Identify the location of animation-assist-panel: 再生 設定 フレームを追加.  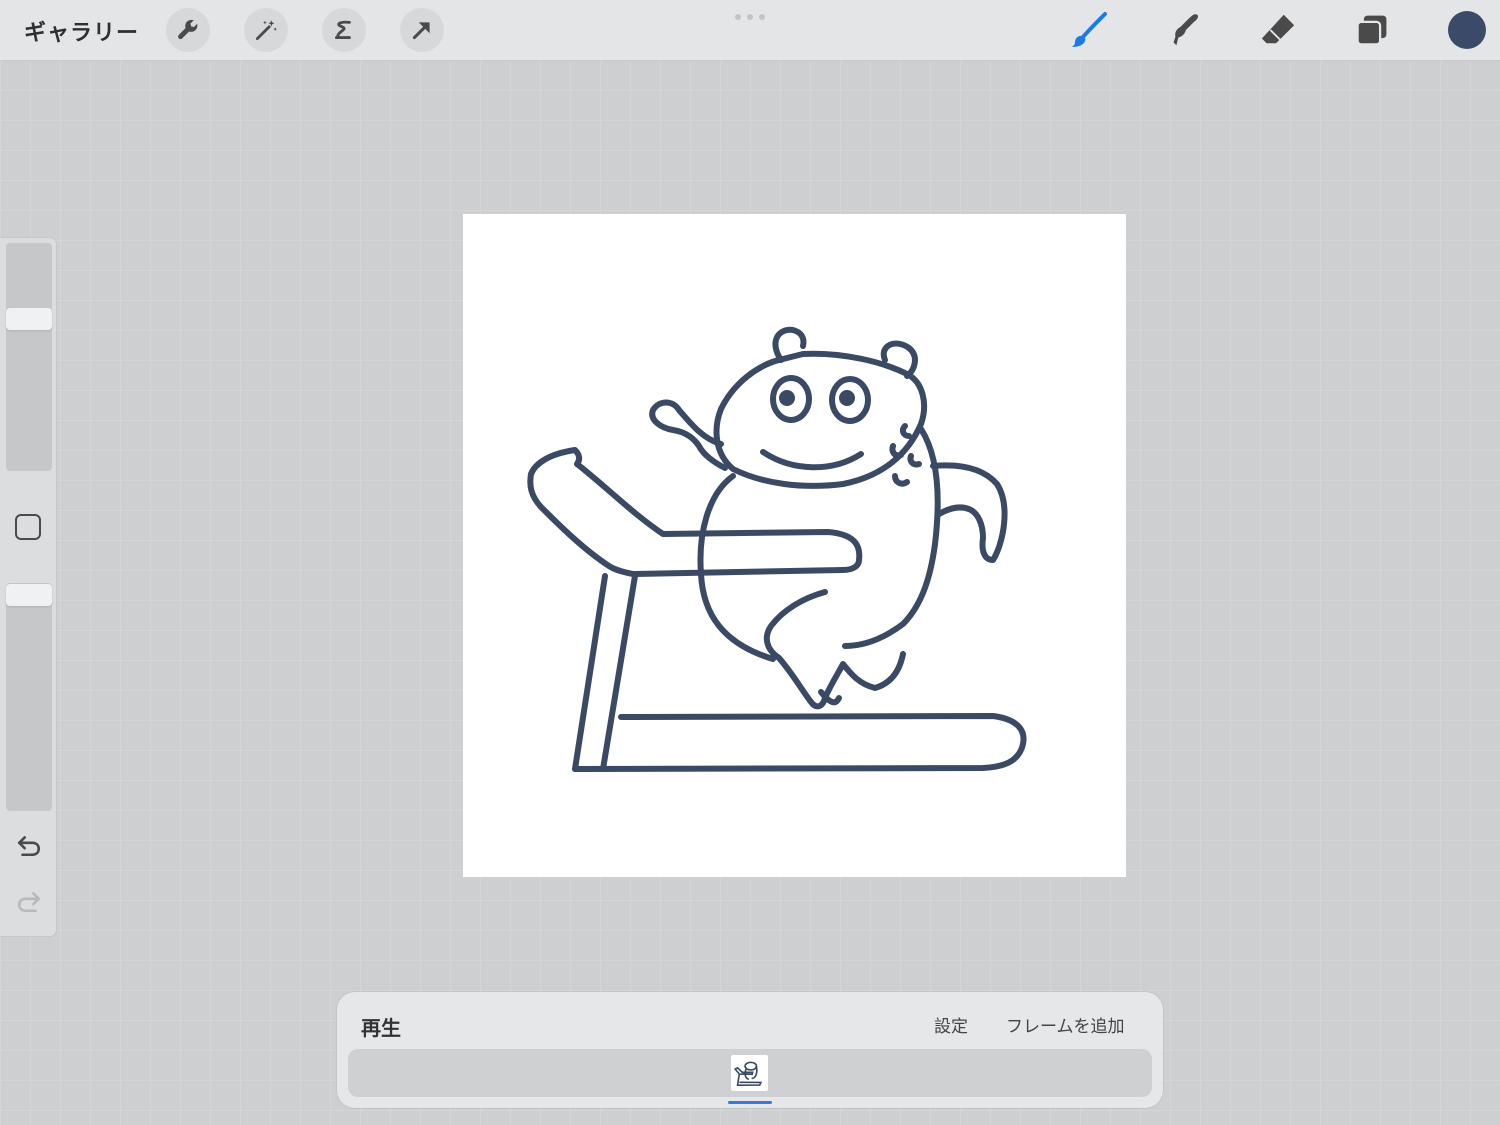
(750, 1050).